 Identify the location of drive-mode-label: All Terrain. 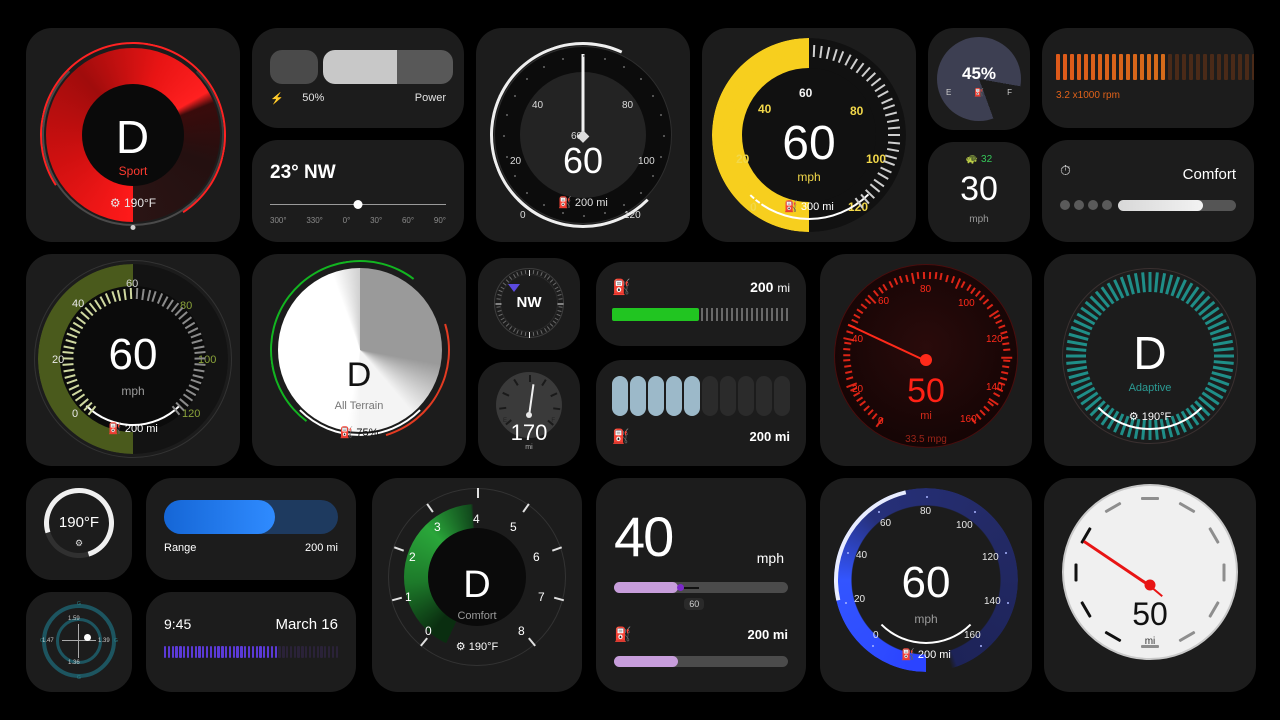
(359, 406).